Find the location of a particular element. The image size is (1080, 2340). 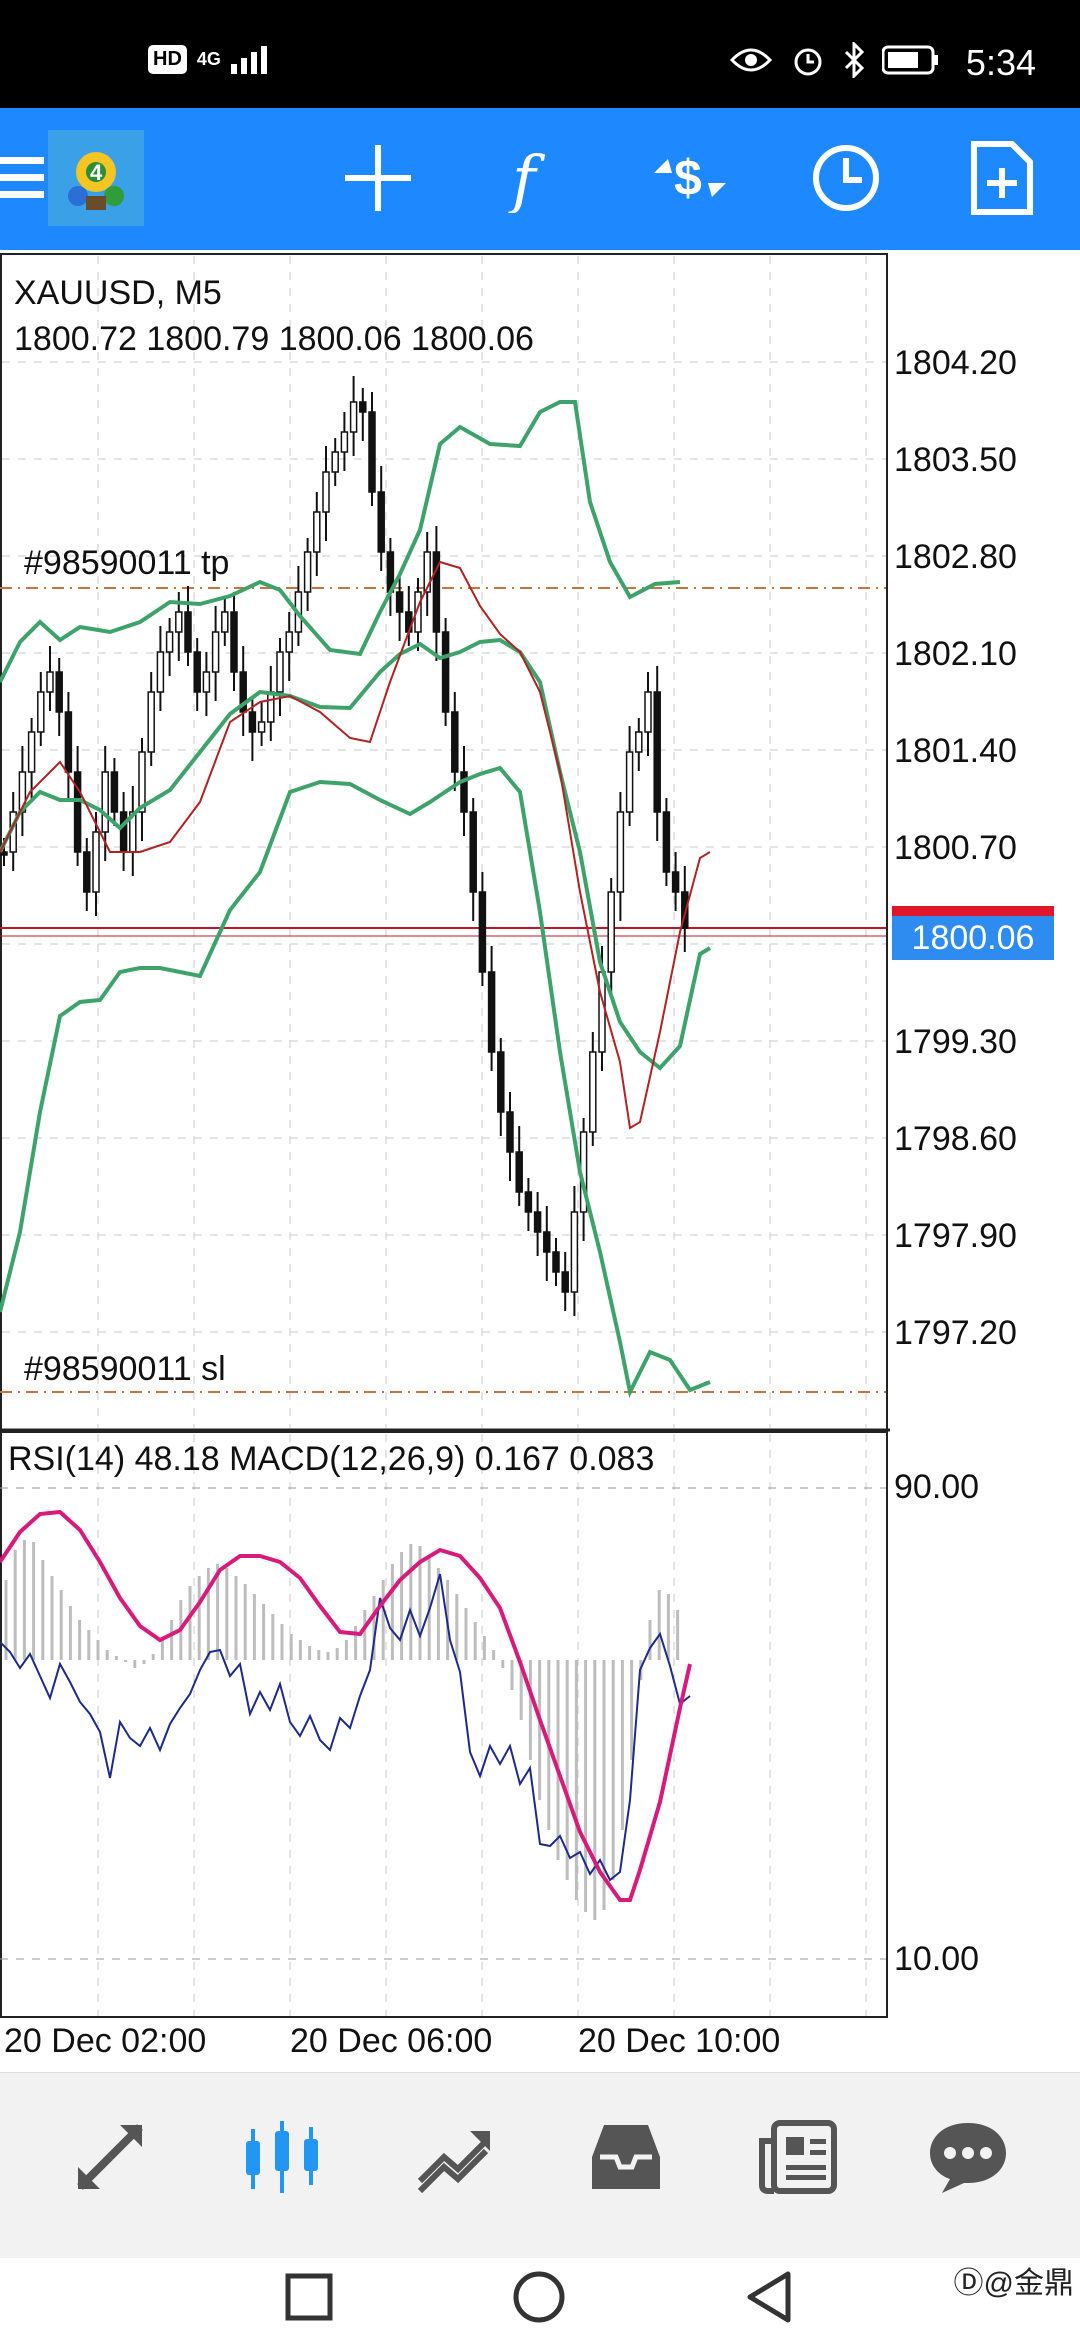

eye-icon is located at coordinates (751, 60).